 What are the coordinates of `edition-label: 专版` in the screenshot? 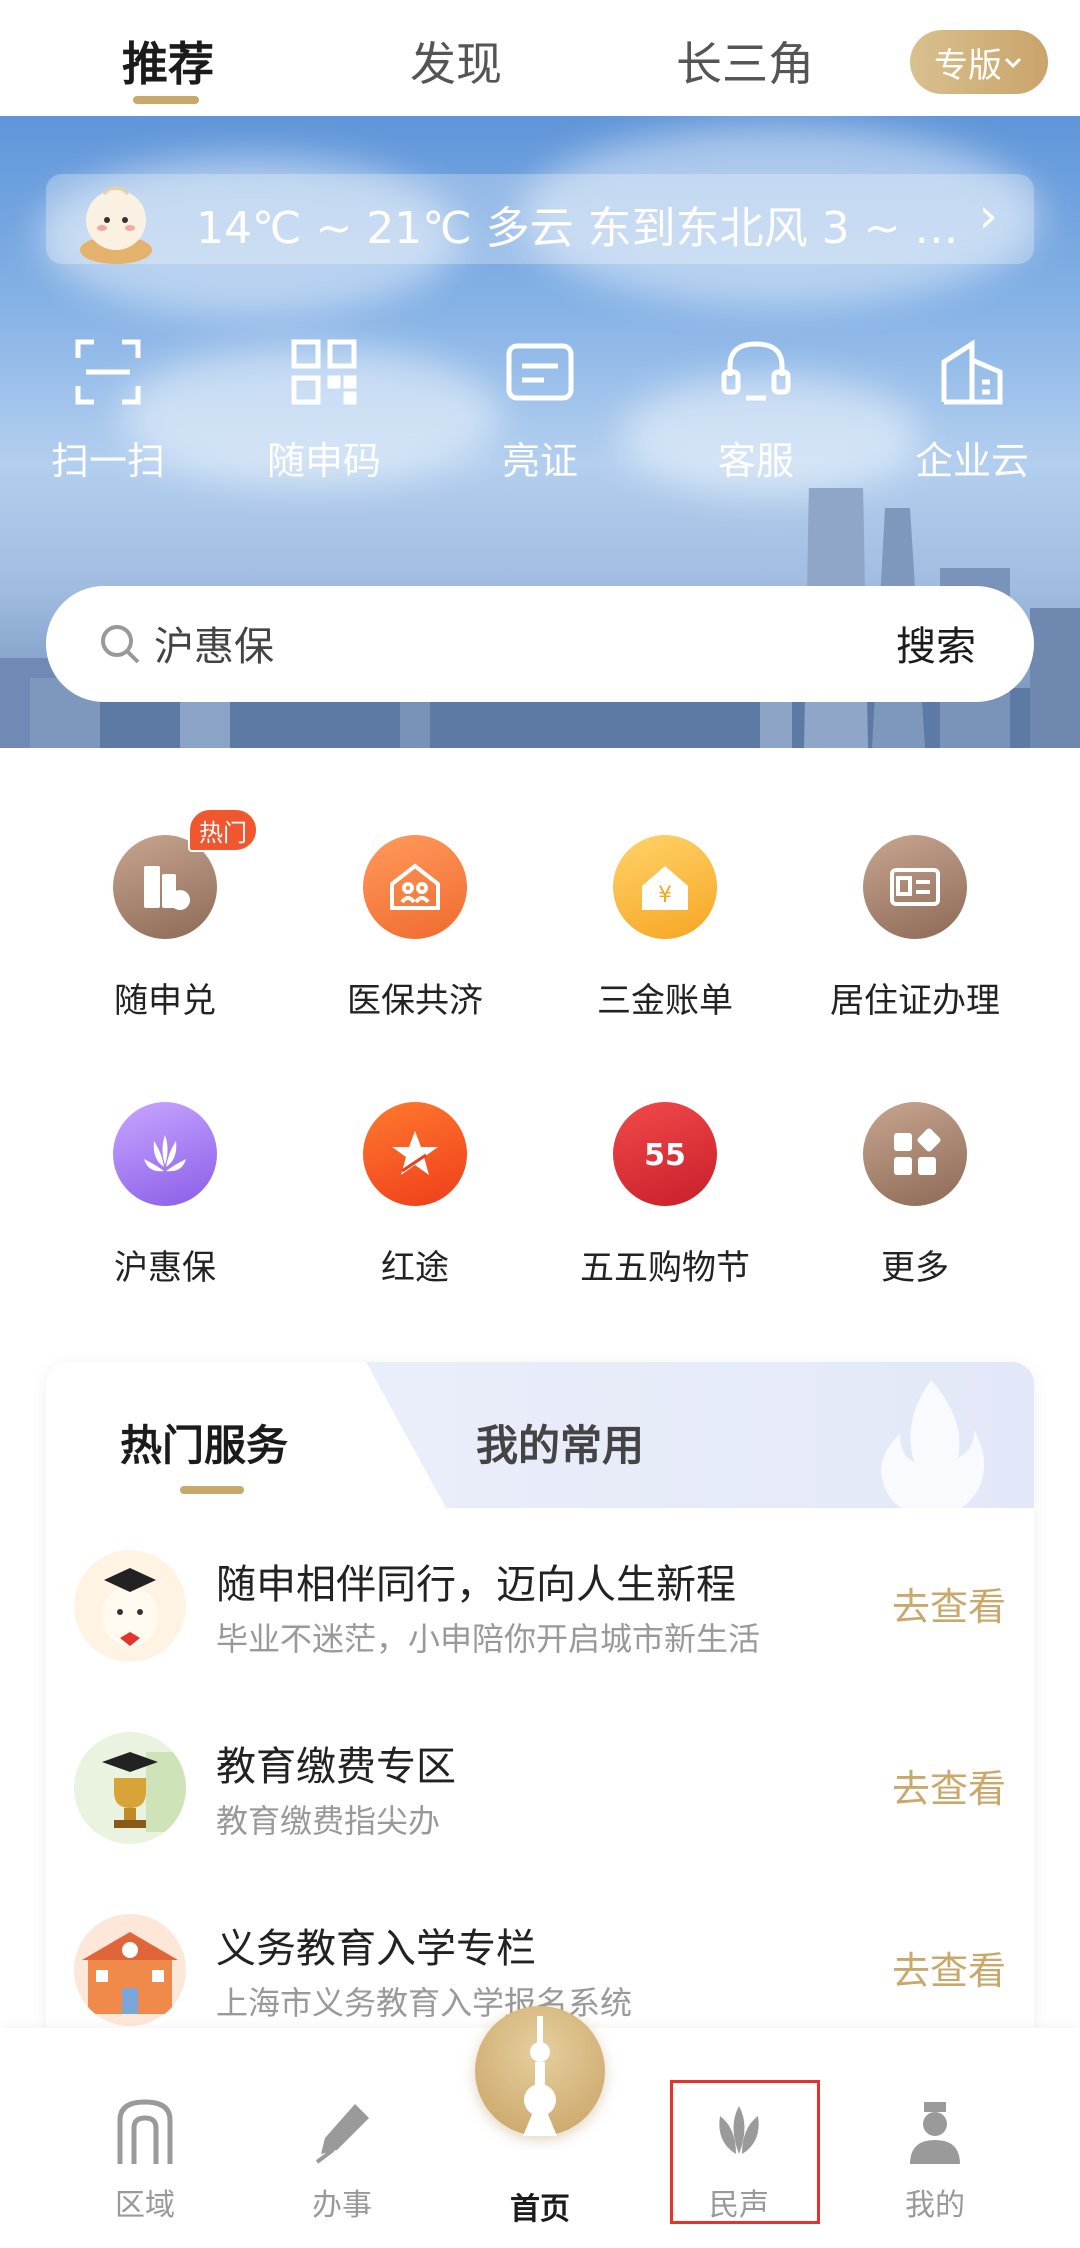 It's located at (968, 65).